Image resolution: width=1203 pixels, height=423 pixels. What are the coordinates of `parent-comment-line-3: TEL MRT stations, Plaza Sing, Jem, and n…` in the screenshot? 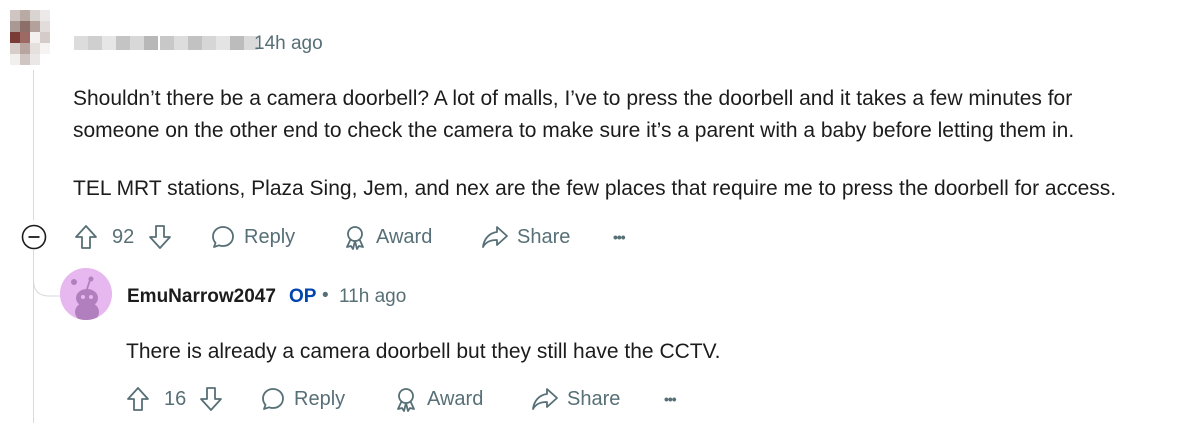 It's located at (595, 188).